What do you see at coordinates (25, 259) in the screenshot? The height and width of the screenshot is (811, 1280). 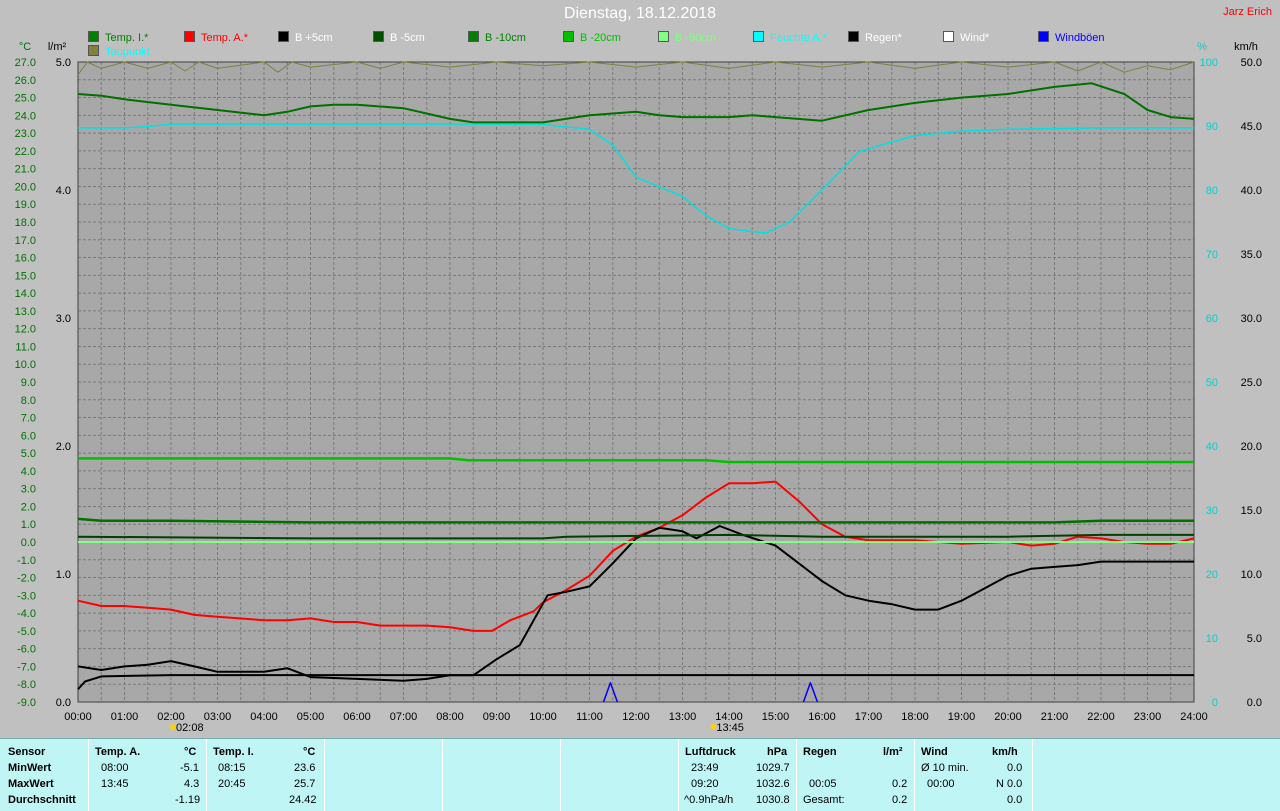 I see `temp-tick-label: 16.0` at bounding box center [25, 259].